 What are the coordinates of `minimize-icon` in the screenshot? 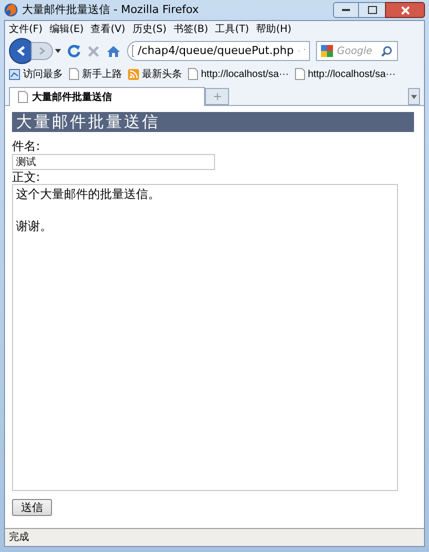 It's located at (346, 10).